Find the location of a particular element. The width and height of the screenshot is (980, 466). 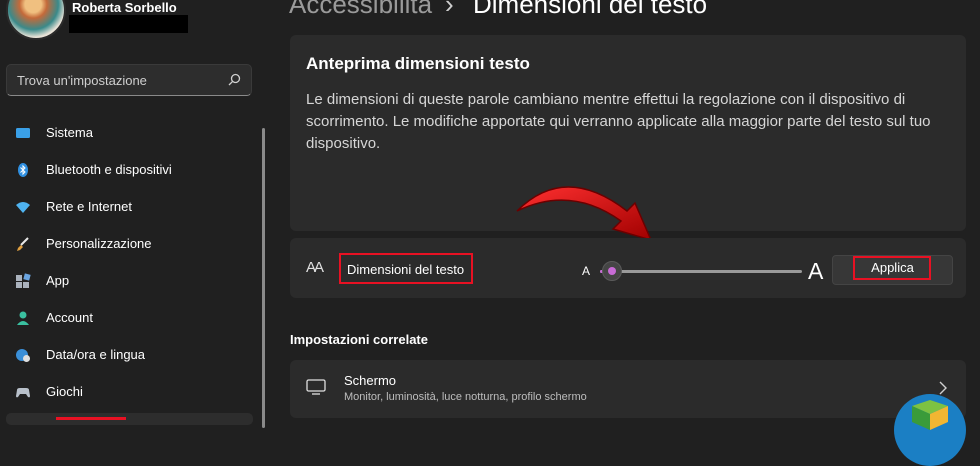

display-title: Schermo is located at coordinates (370, 380).